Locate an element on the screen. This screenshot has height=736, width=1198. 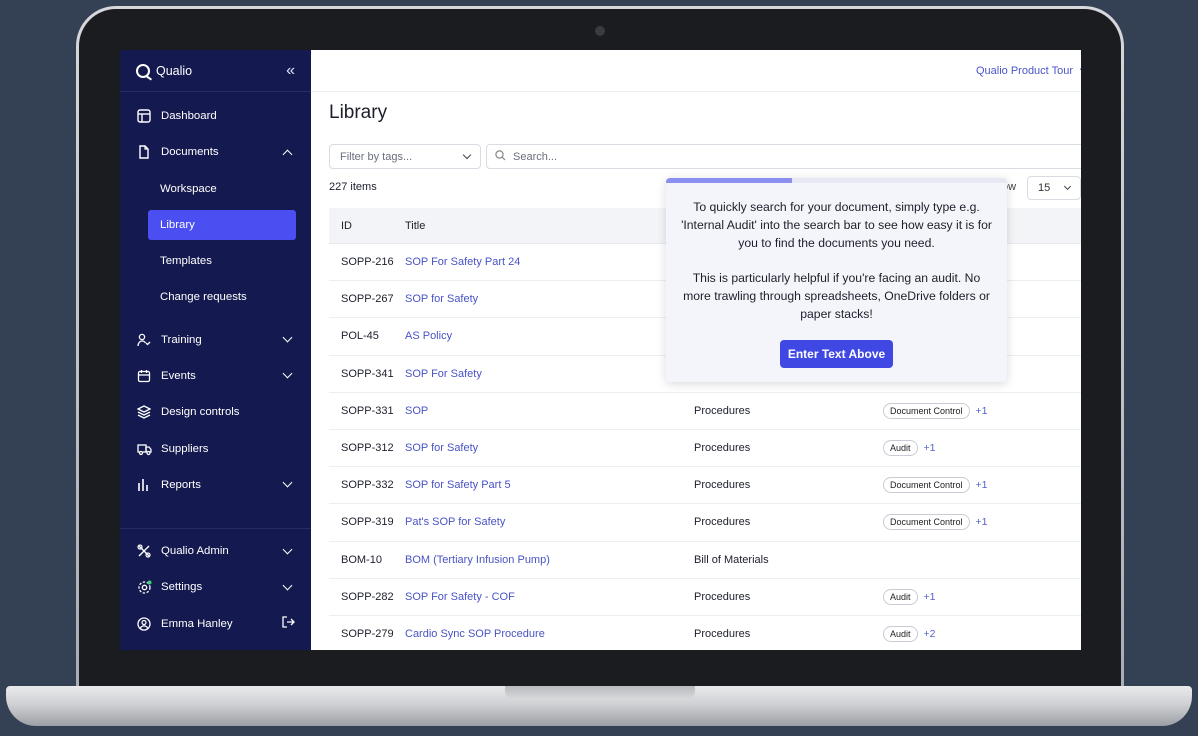
product-tour-label: Qualio Product Tour is located at coordinates (1024, 70).